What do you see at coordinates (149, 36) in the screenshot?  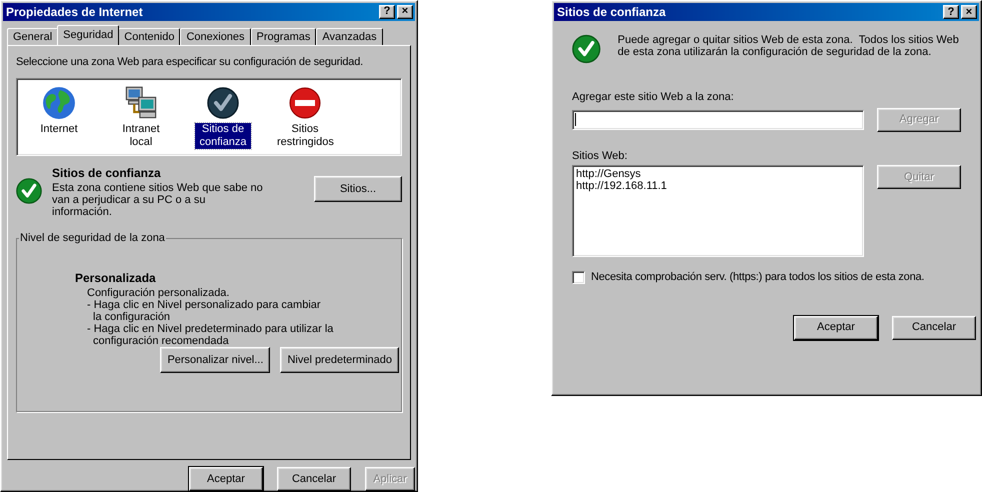 I see `tab: Contenido` at bounding box center [149, 36].